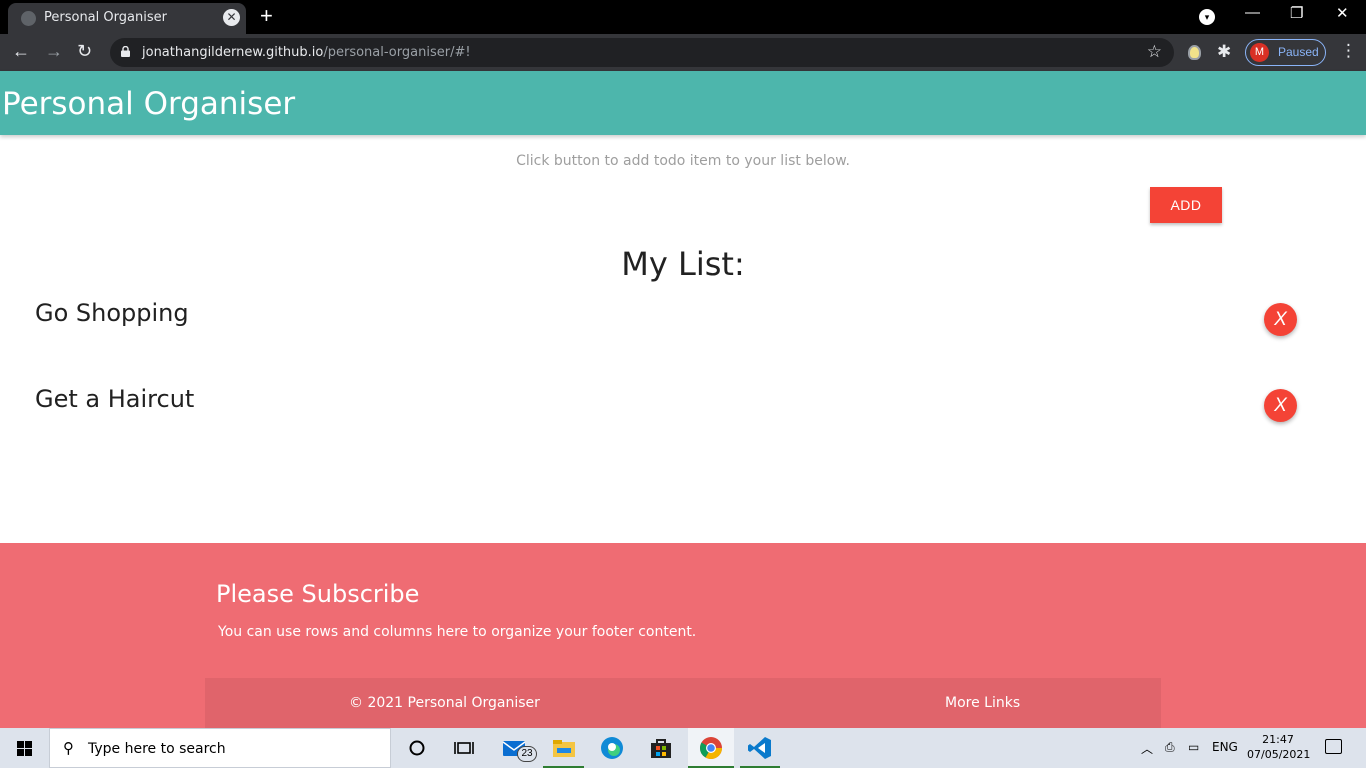 Image resolution: width=1366 pixels, height=768 pixels. What do you see at coordinates (760, 748) in the screenshot?
I see `vscode-icon` at bounding box center [760, 748].